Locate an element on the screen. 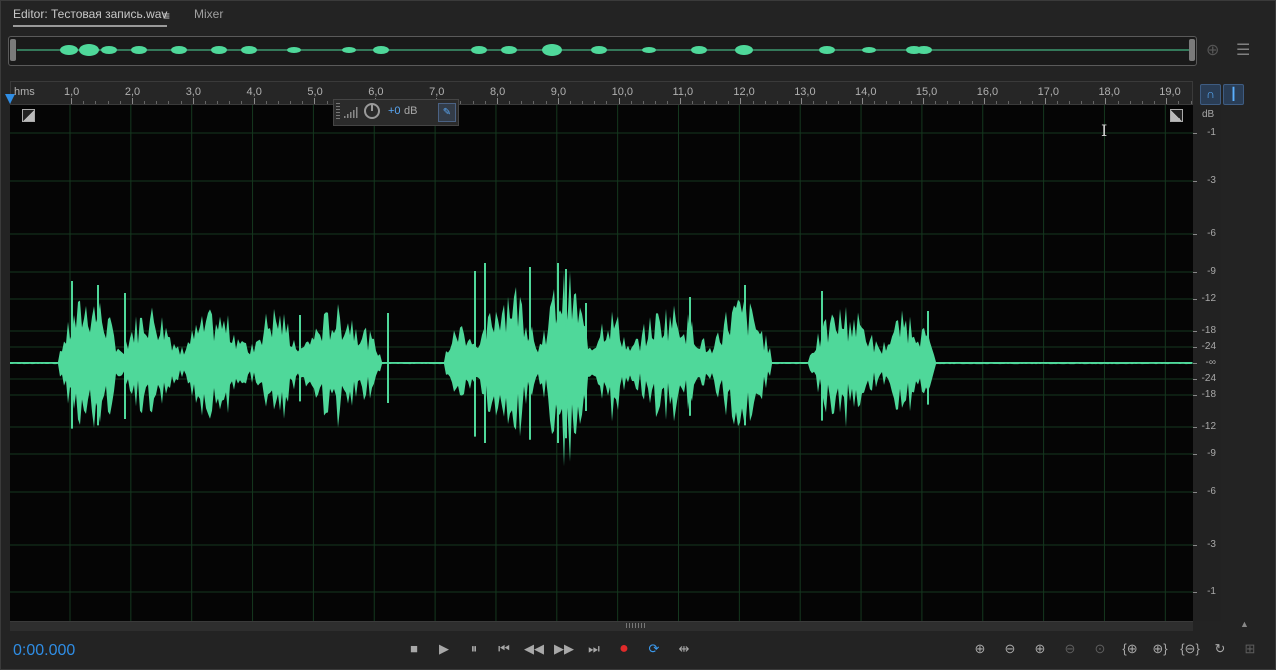 The height and width of the screenshot is (670, 1276). scroll-grip-icon is located at coordinates (636, 625).